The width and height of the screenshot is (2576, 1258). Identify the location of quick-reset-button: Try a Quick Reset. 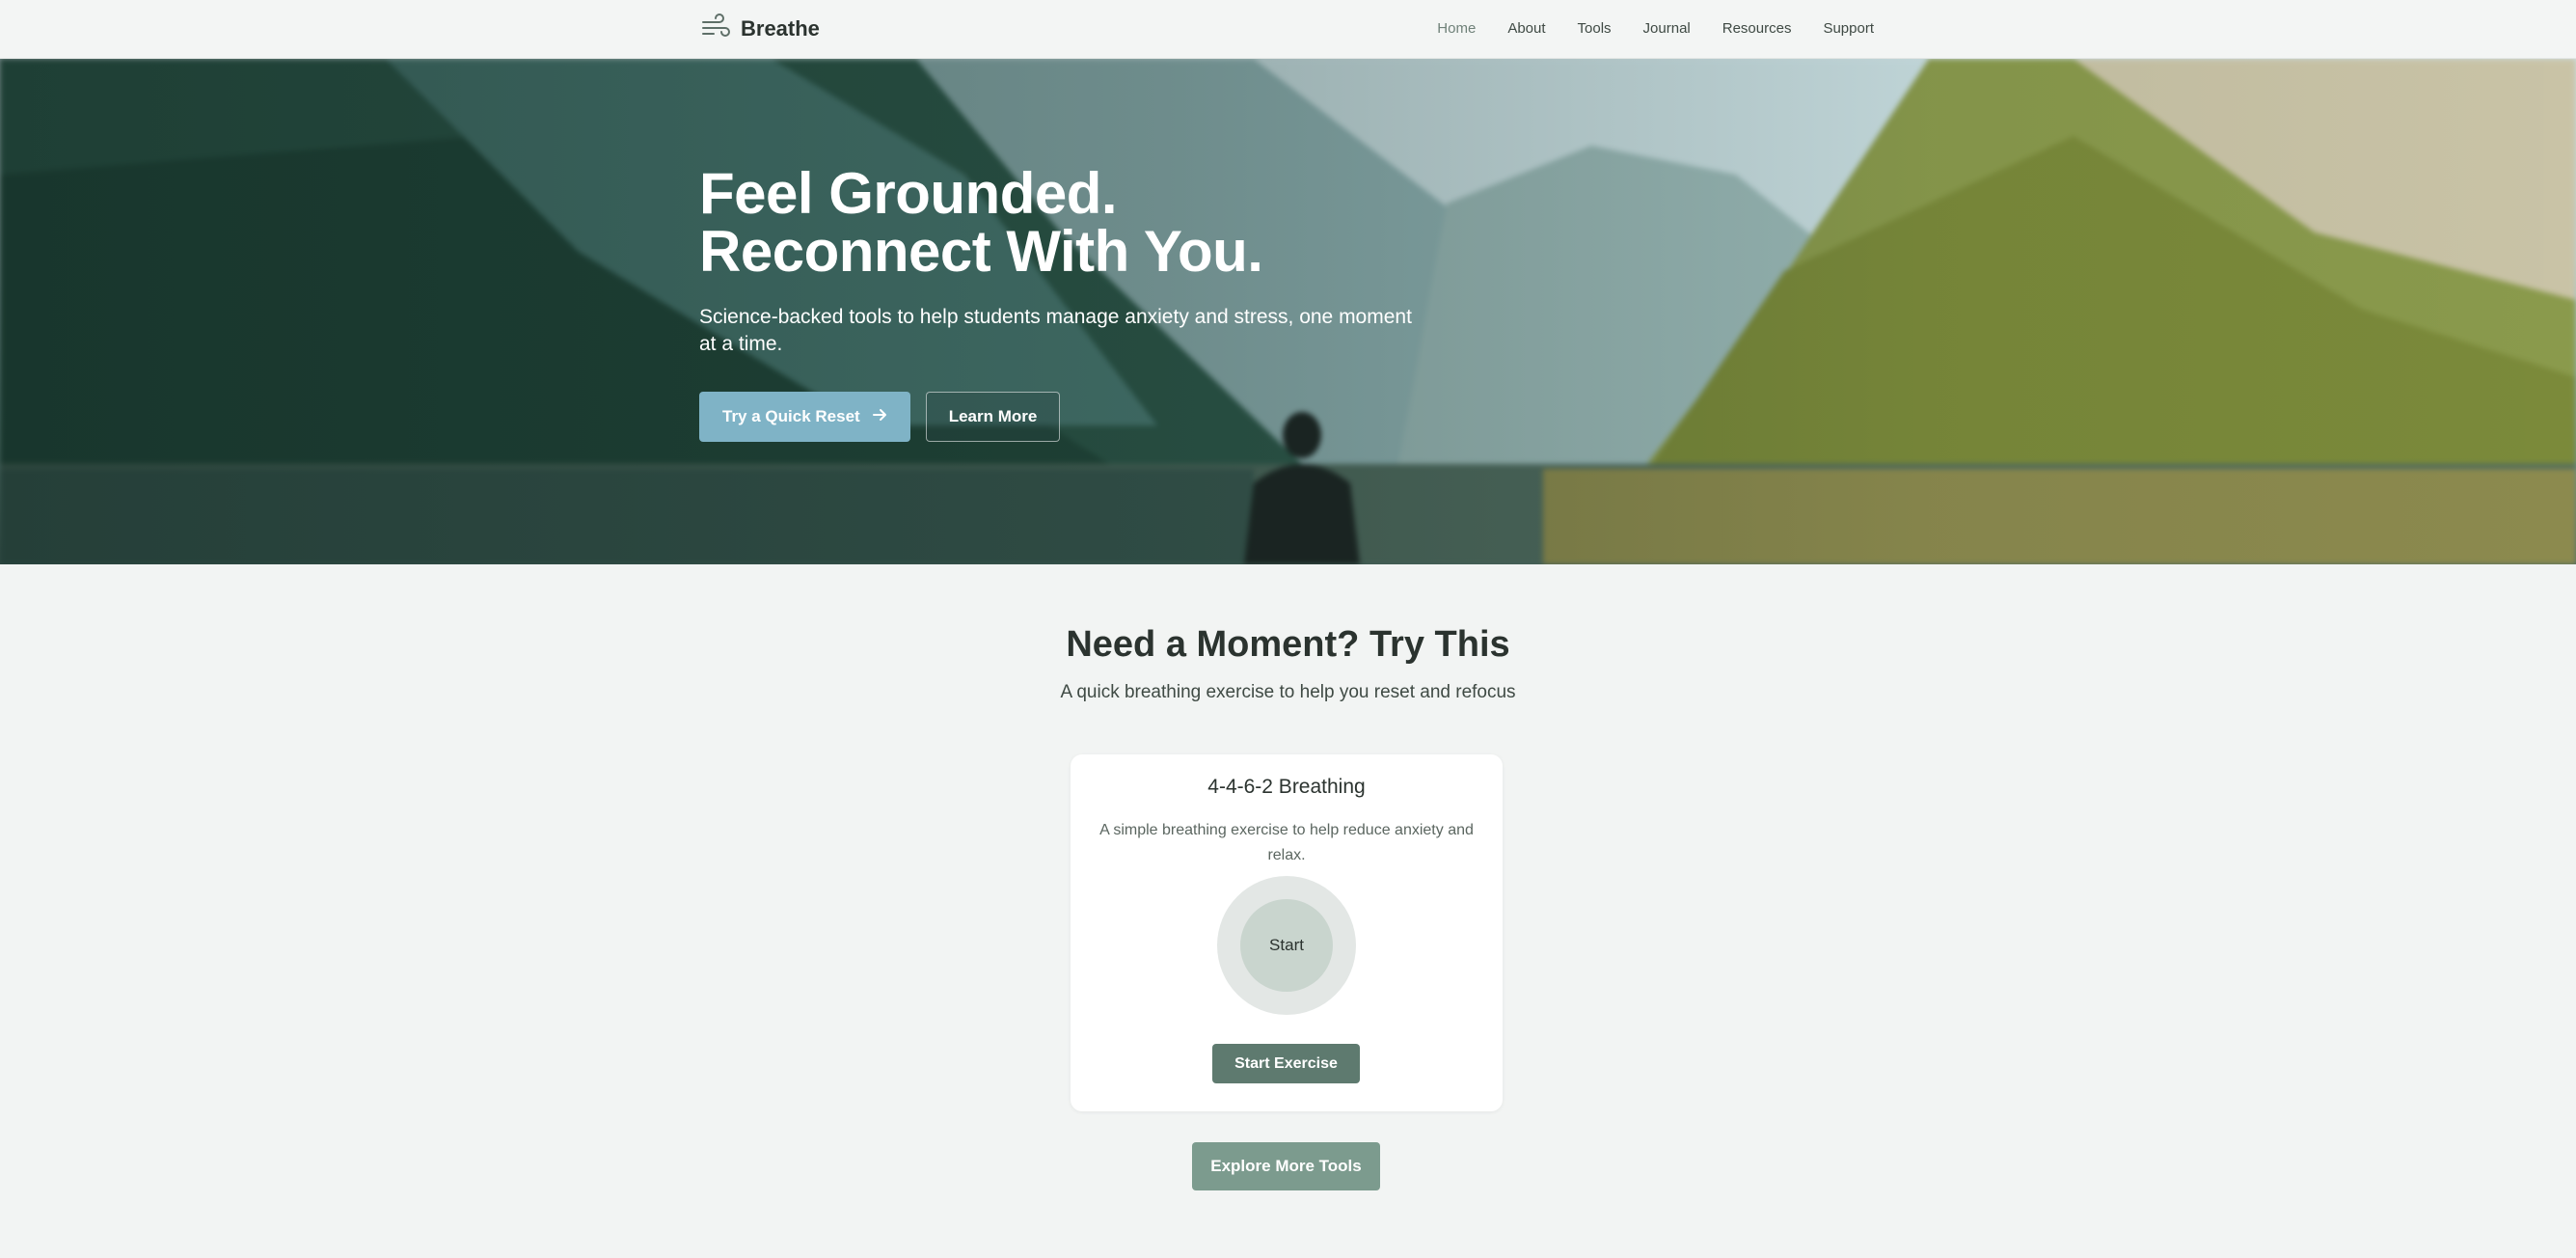
(804, 417).